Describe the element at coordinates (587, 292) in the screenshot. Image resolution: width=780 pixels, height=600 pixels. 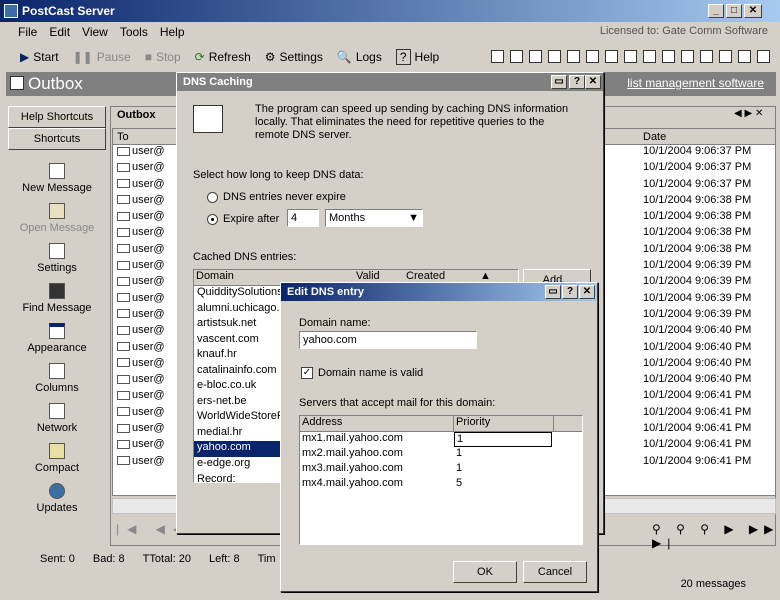
I see `edit-dialog-close-button: ✕` at that location.